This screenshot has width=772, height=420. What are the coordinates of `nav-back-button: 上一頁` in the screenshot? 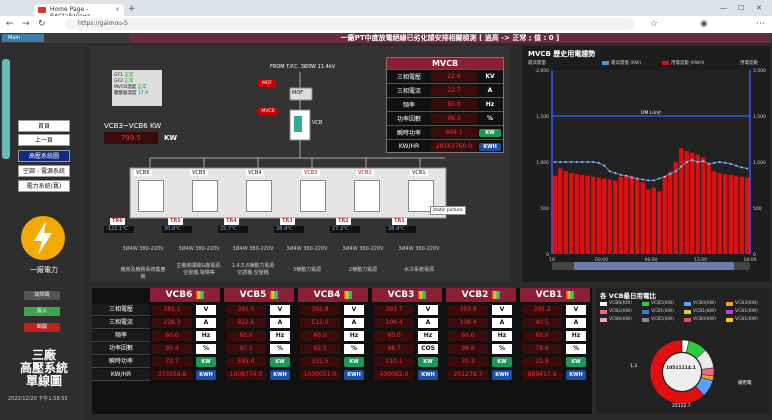 It's located at (44, 140).